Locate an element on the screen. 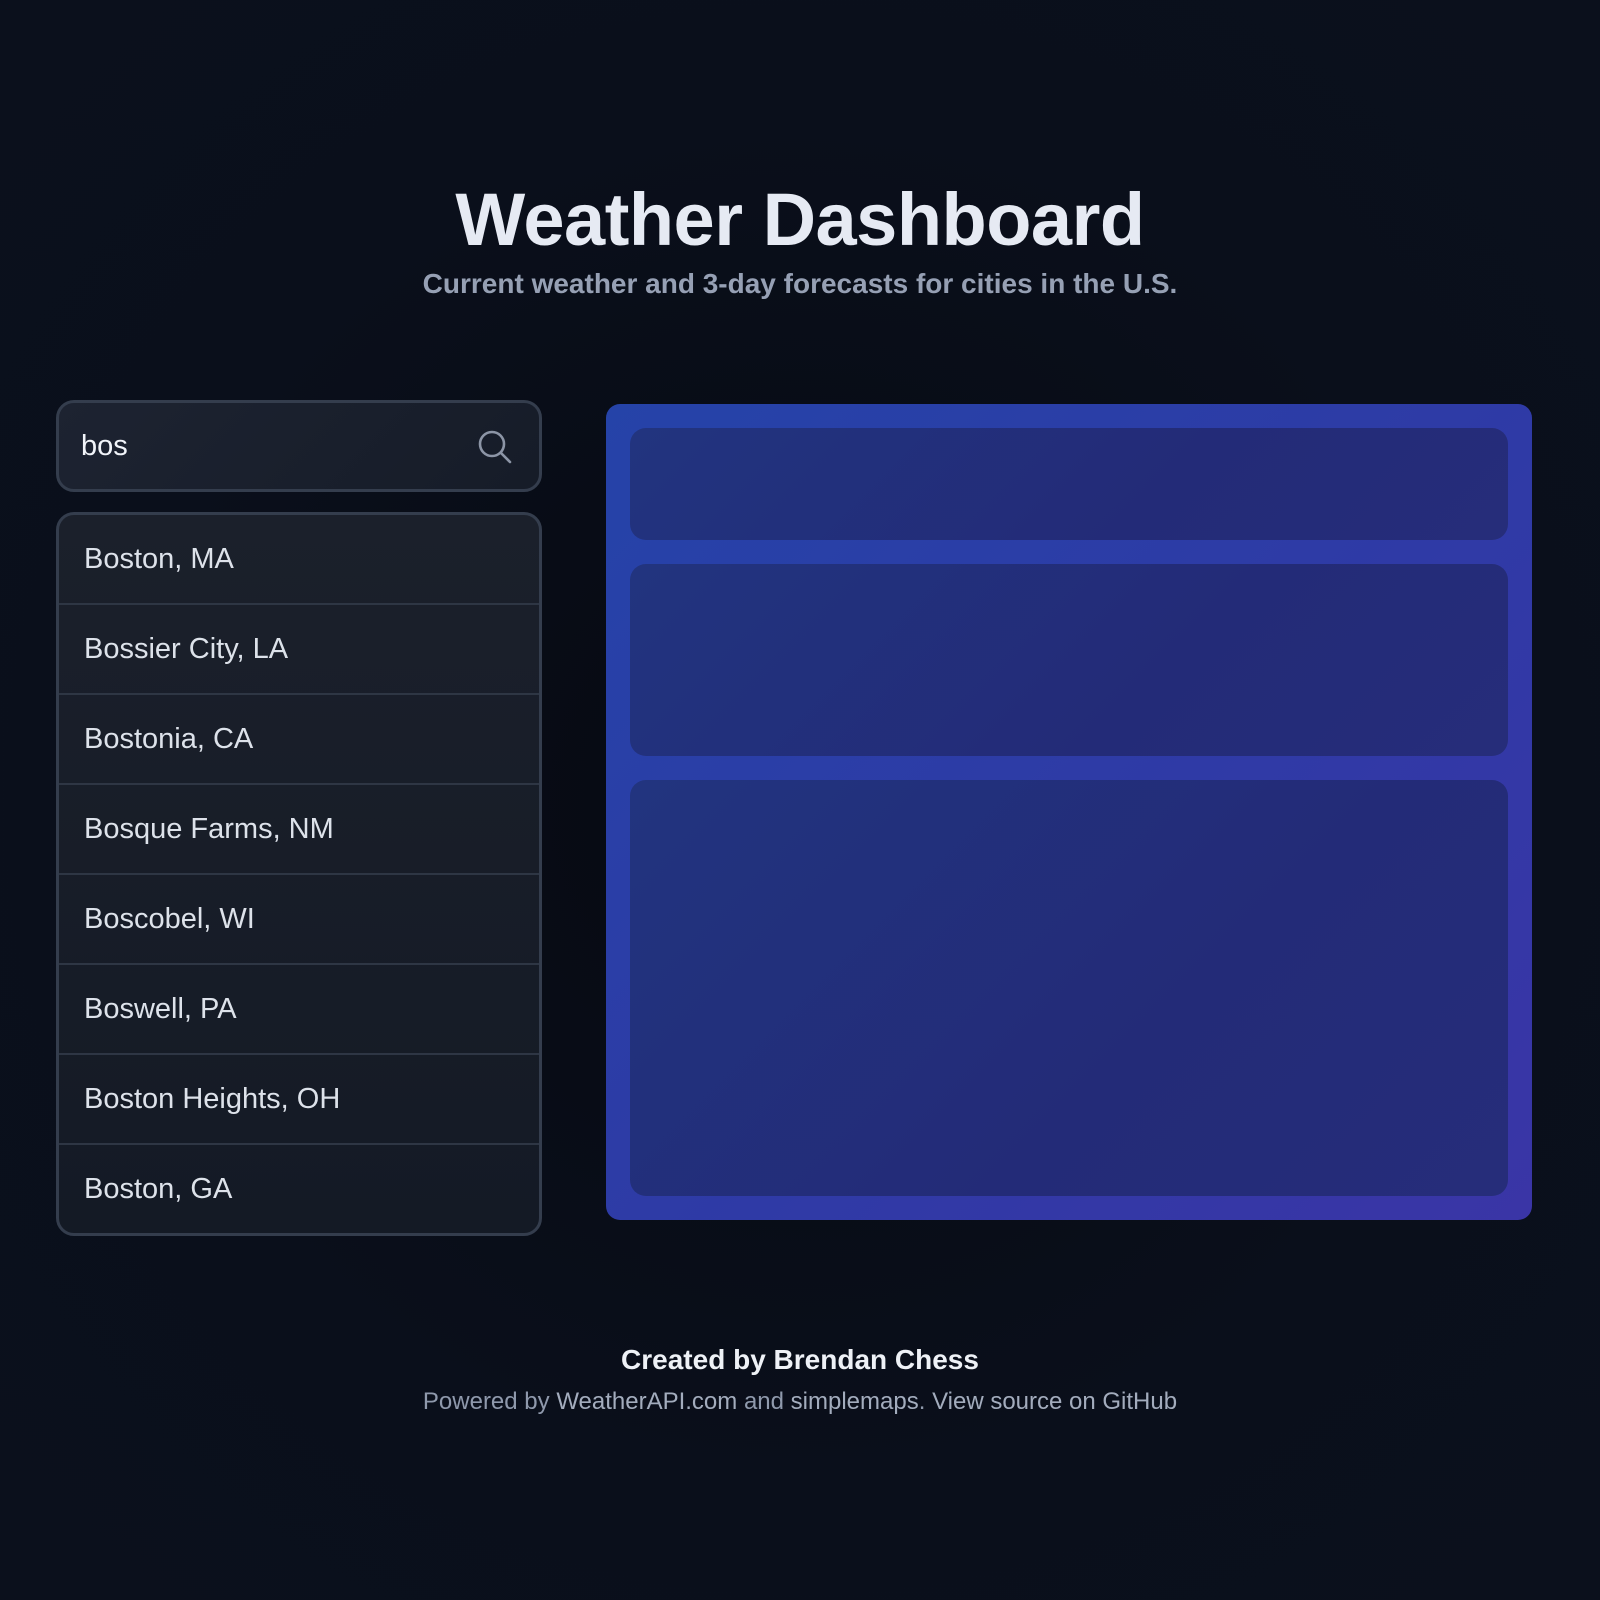  search-icon is located at coordinates (495, 447).